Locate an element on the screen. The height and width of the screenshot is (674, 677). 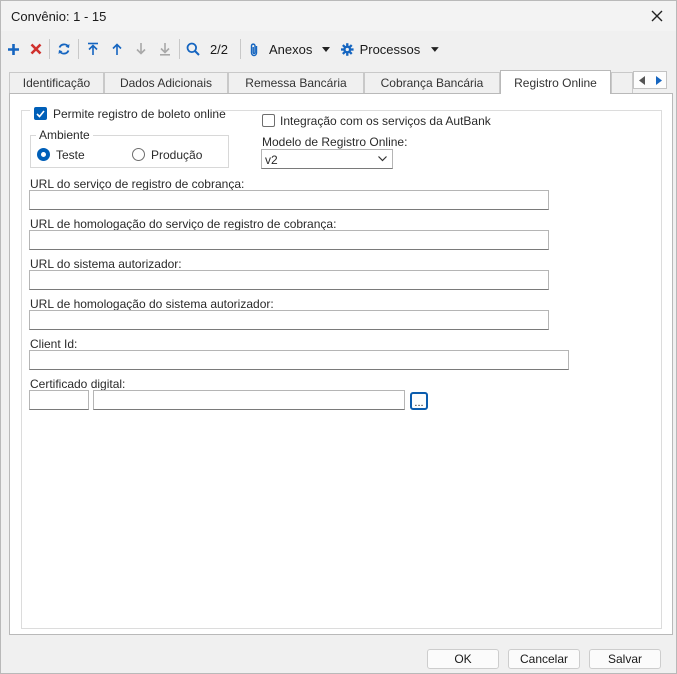
processos-dropdown: Processos is located at coordinates (390, 49).